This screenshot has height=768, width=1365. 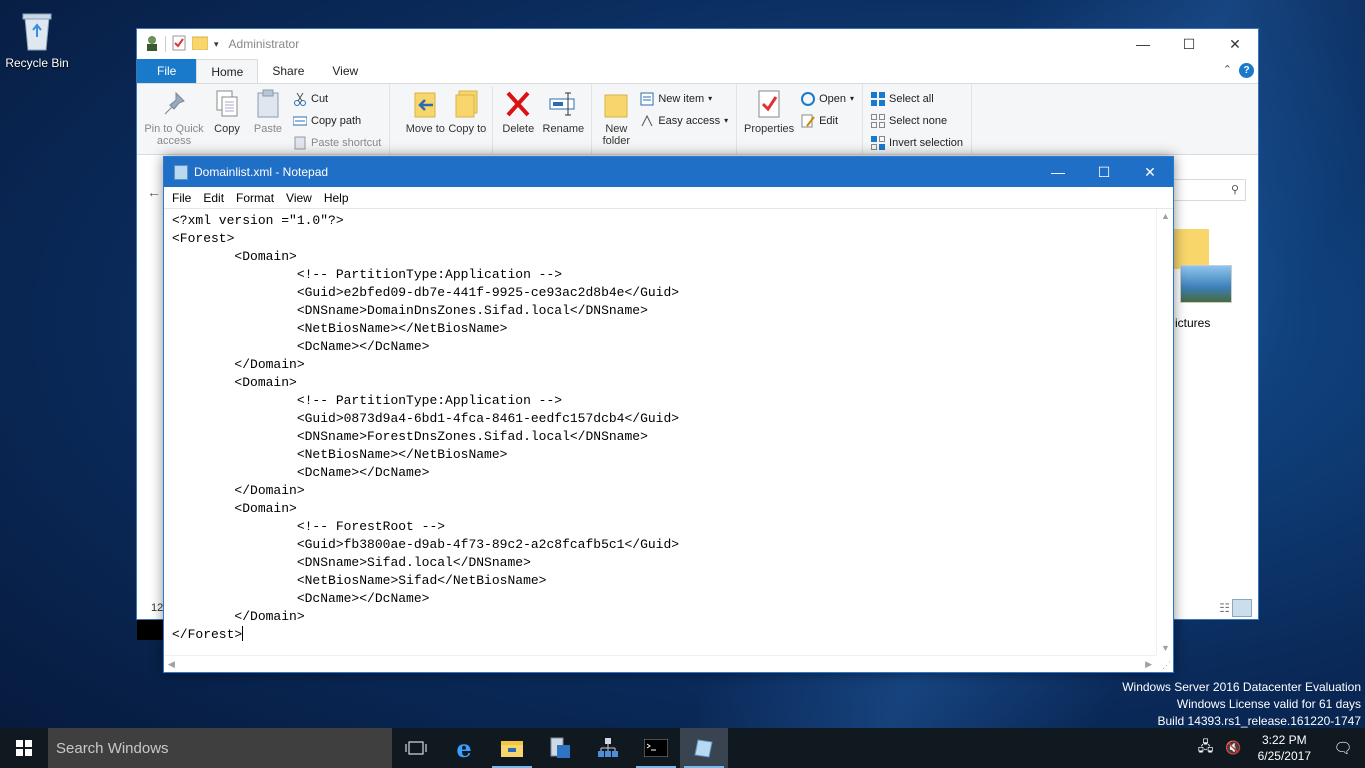 I want to click on pictures-thumbnail-icon, so click(x=1206, y=284).